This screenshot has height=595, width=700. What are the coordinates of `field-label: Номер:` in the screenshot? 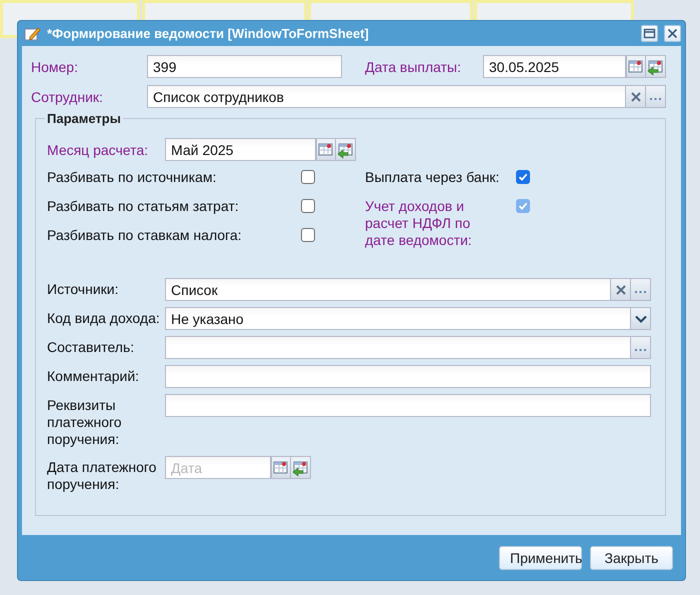 It's located at (55, 66).